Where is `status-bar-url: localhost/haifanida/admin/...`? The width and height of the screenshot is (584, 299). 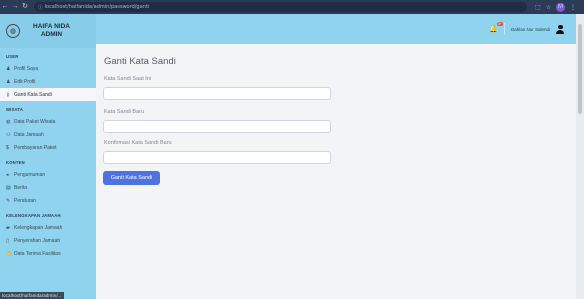
status-bar-url: localhost/haifanida/admin/... is located at coordinates (32, 295).